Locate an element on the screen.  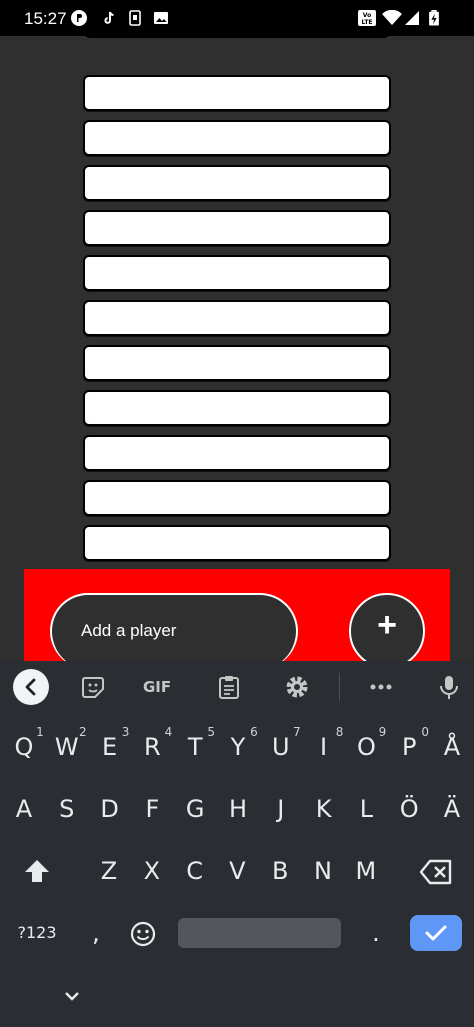
gallery-icon is located at coordinates (161, 18).